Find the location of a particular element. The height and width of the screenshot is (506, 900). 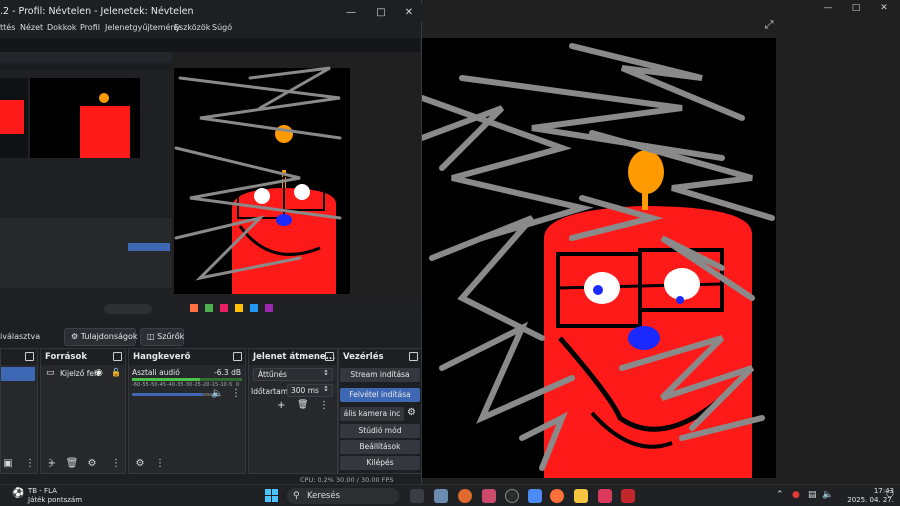

start-stream-button: Stream indítása is located at coordinates (380, 375).